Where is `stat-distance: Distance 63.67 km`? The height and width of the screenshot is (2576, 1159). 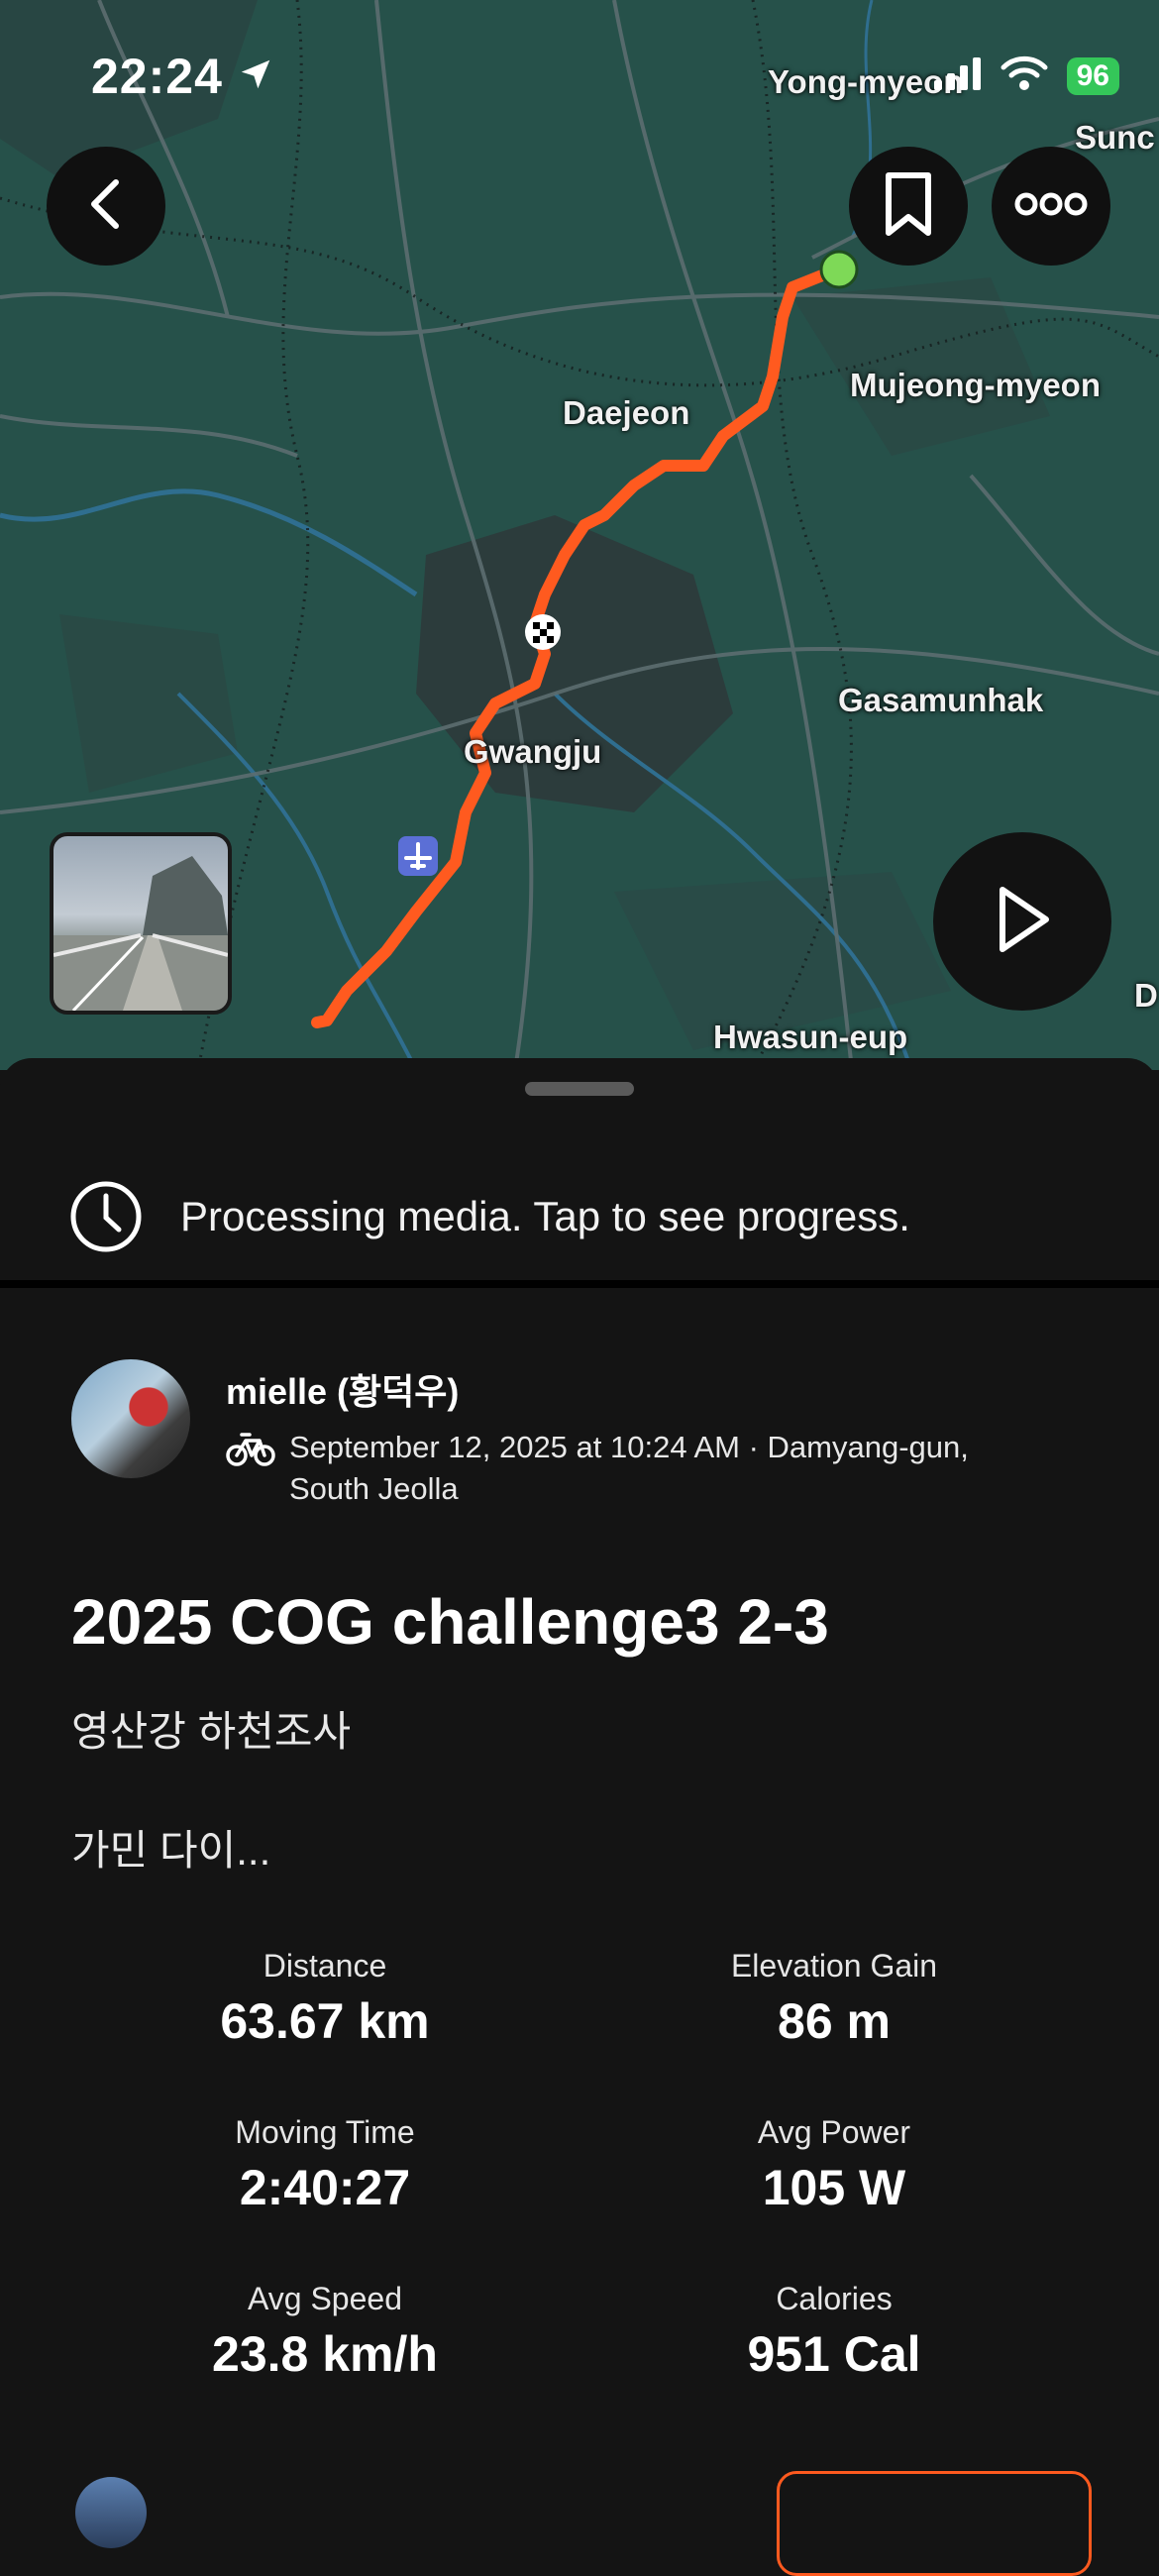 stat-distance: Distance 63.67 km is located at coordinates (325, 1999).